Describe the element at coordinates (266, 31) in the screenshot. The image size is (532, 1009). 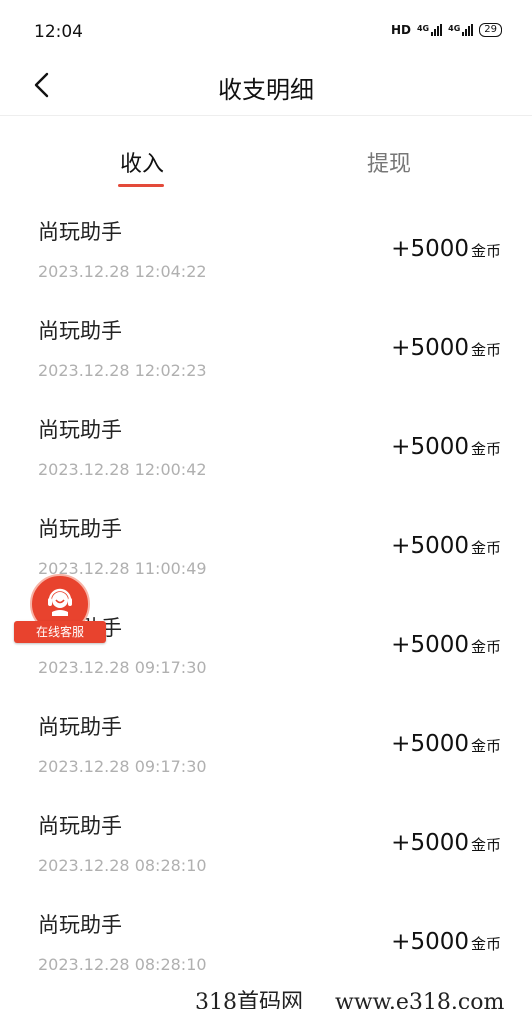
I see `status-bar: 12:04 HD 4G 4G 29` at that location.